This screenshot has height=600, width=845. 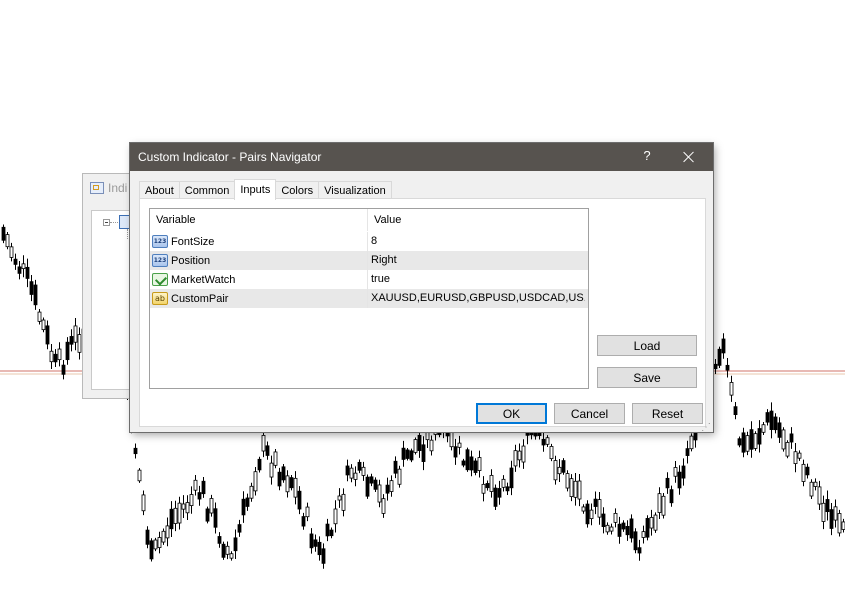 I want to click on table-header: Variable Value, so click(x=369, y=220).